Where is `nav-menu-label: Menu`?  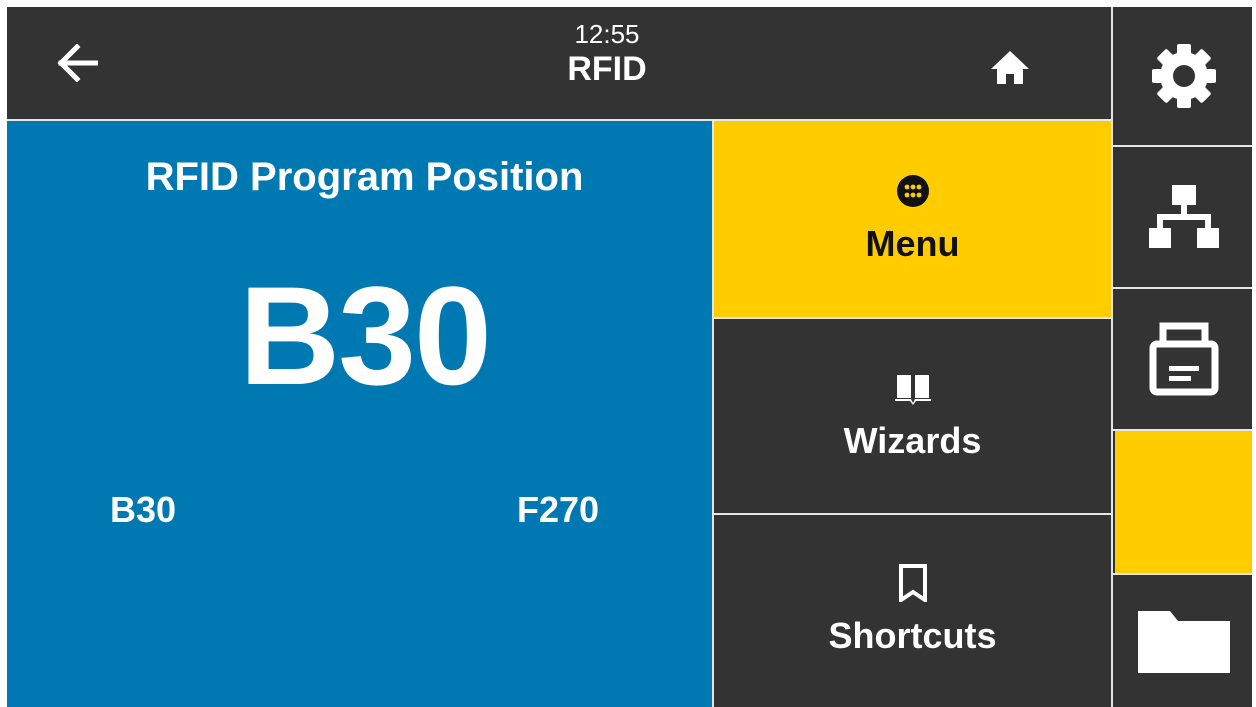
nav-menu-label: Menu is located at coordinates (912, 243).